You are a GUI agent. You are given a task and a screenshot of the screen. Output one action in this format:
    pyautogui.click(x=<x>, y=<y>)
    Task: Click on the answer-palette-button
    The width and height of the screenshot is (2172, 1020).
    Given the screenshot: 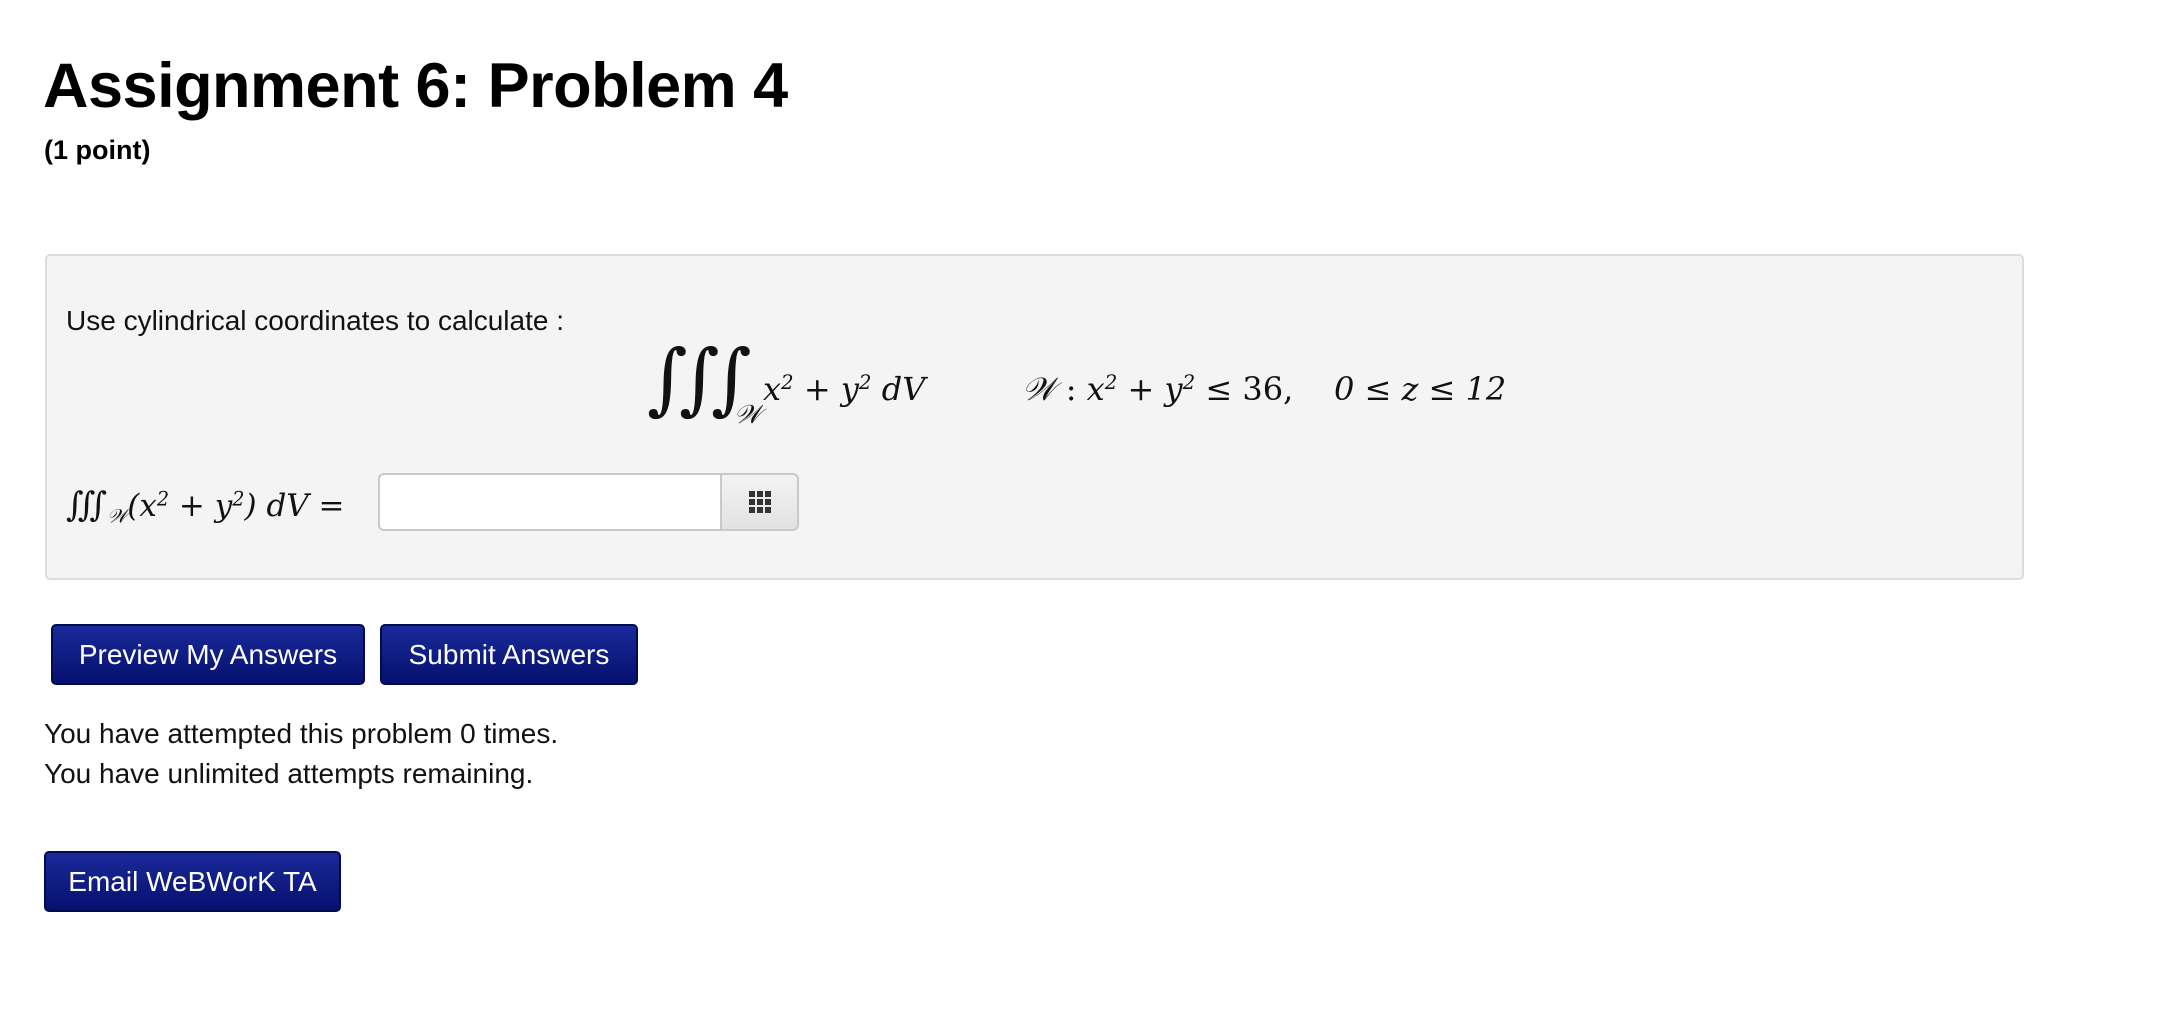 What is the action you would take?
    pyautogui.click(x=759, y=502)
    